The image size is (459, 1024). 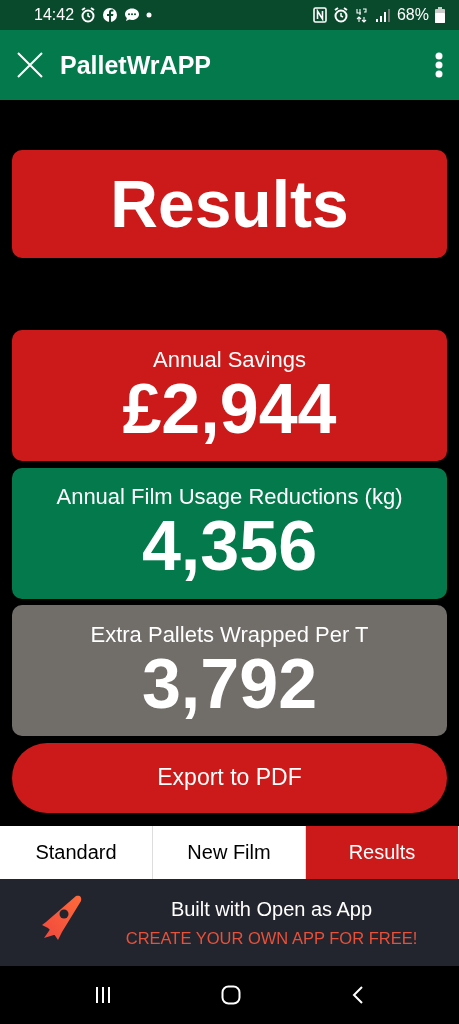 What do you see at coordinates (229, 204) in the screenshot?
I see `page-heading: Results` at bounding box center [229, 204].